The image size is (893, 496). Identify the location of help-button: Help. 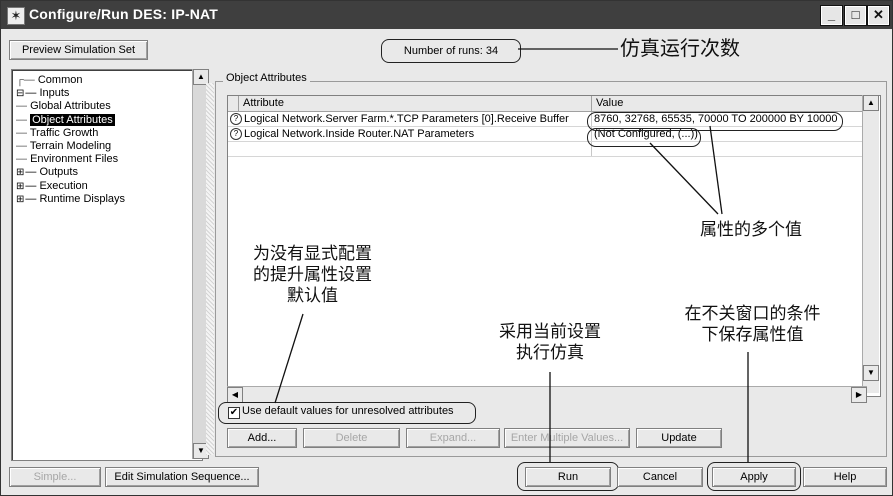
(845, 477).